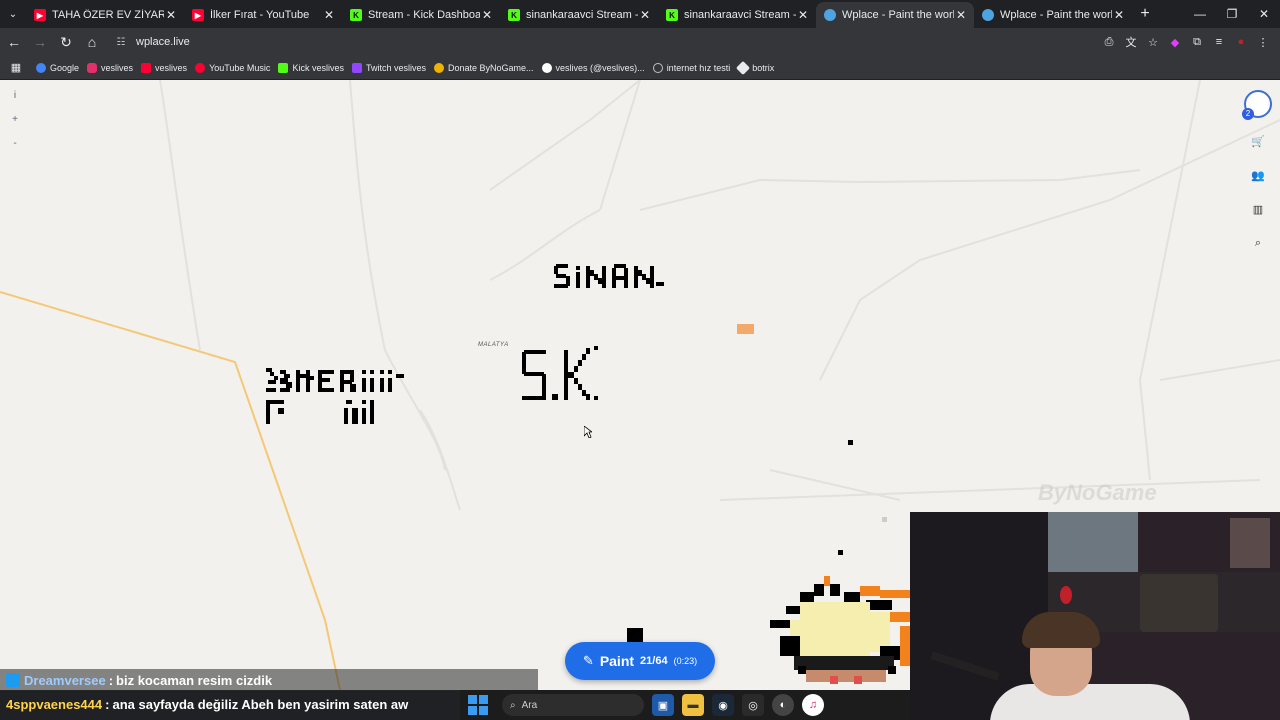 This screenshot has height=720, width=1280. I want to click on paint-brush-icon: ✎, so click(588, 660).